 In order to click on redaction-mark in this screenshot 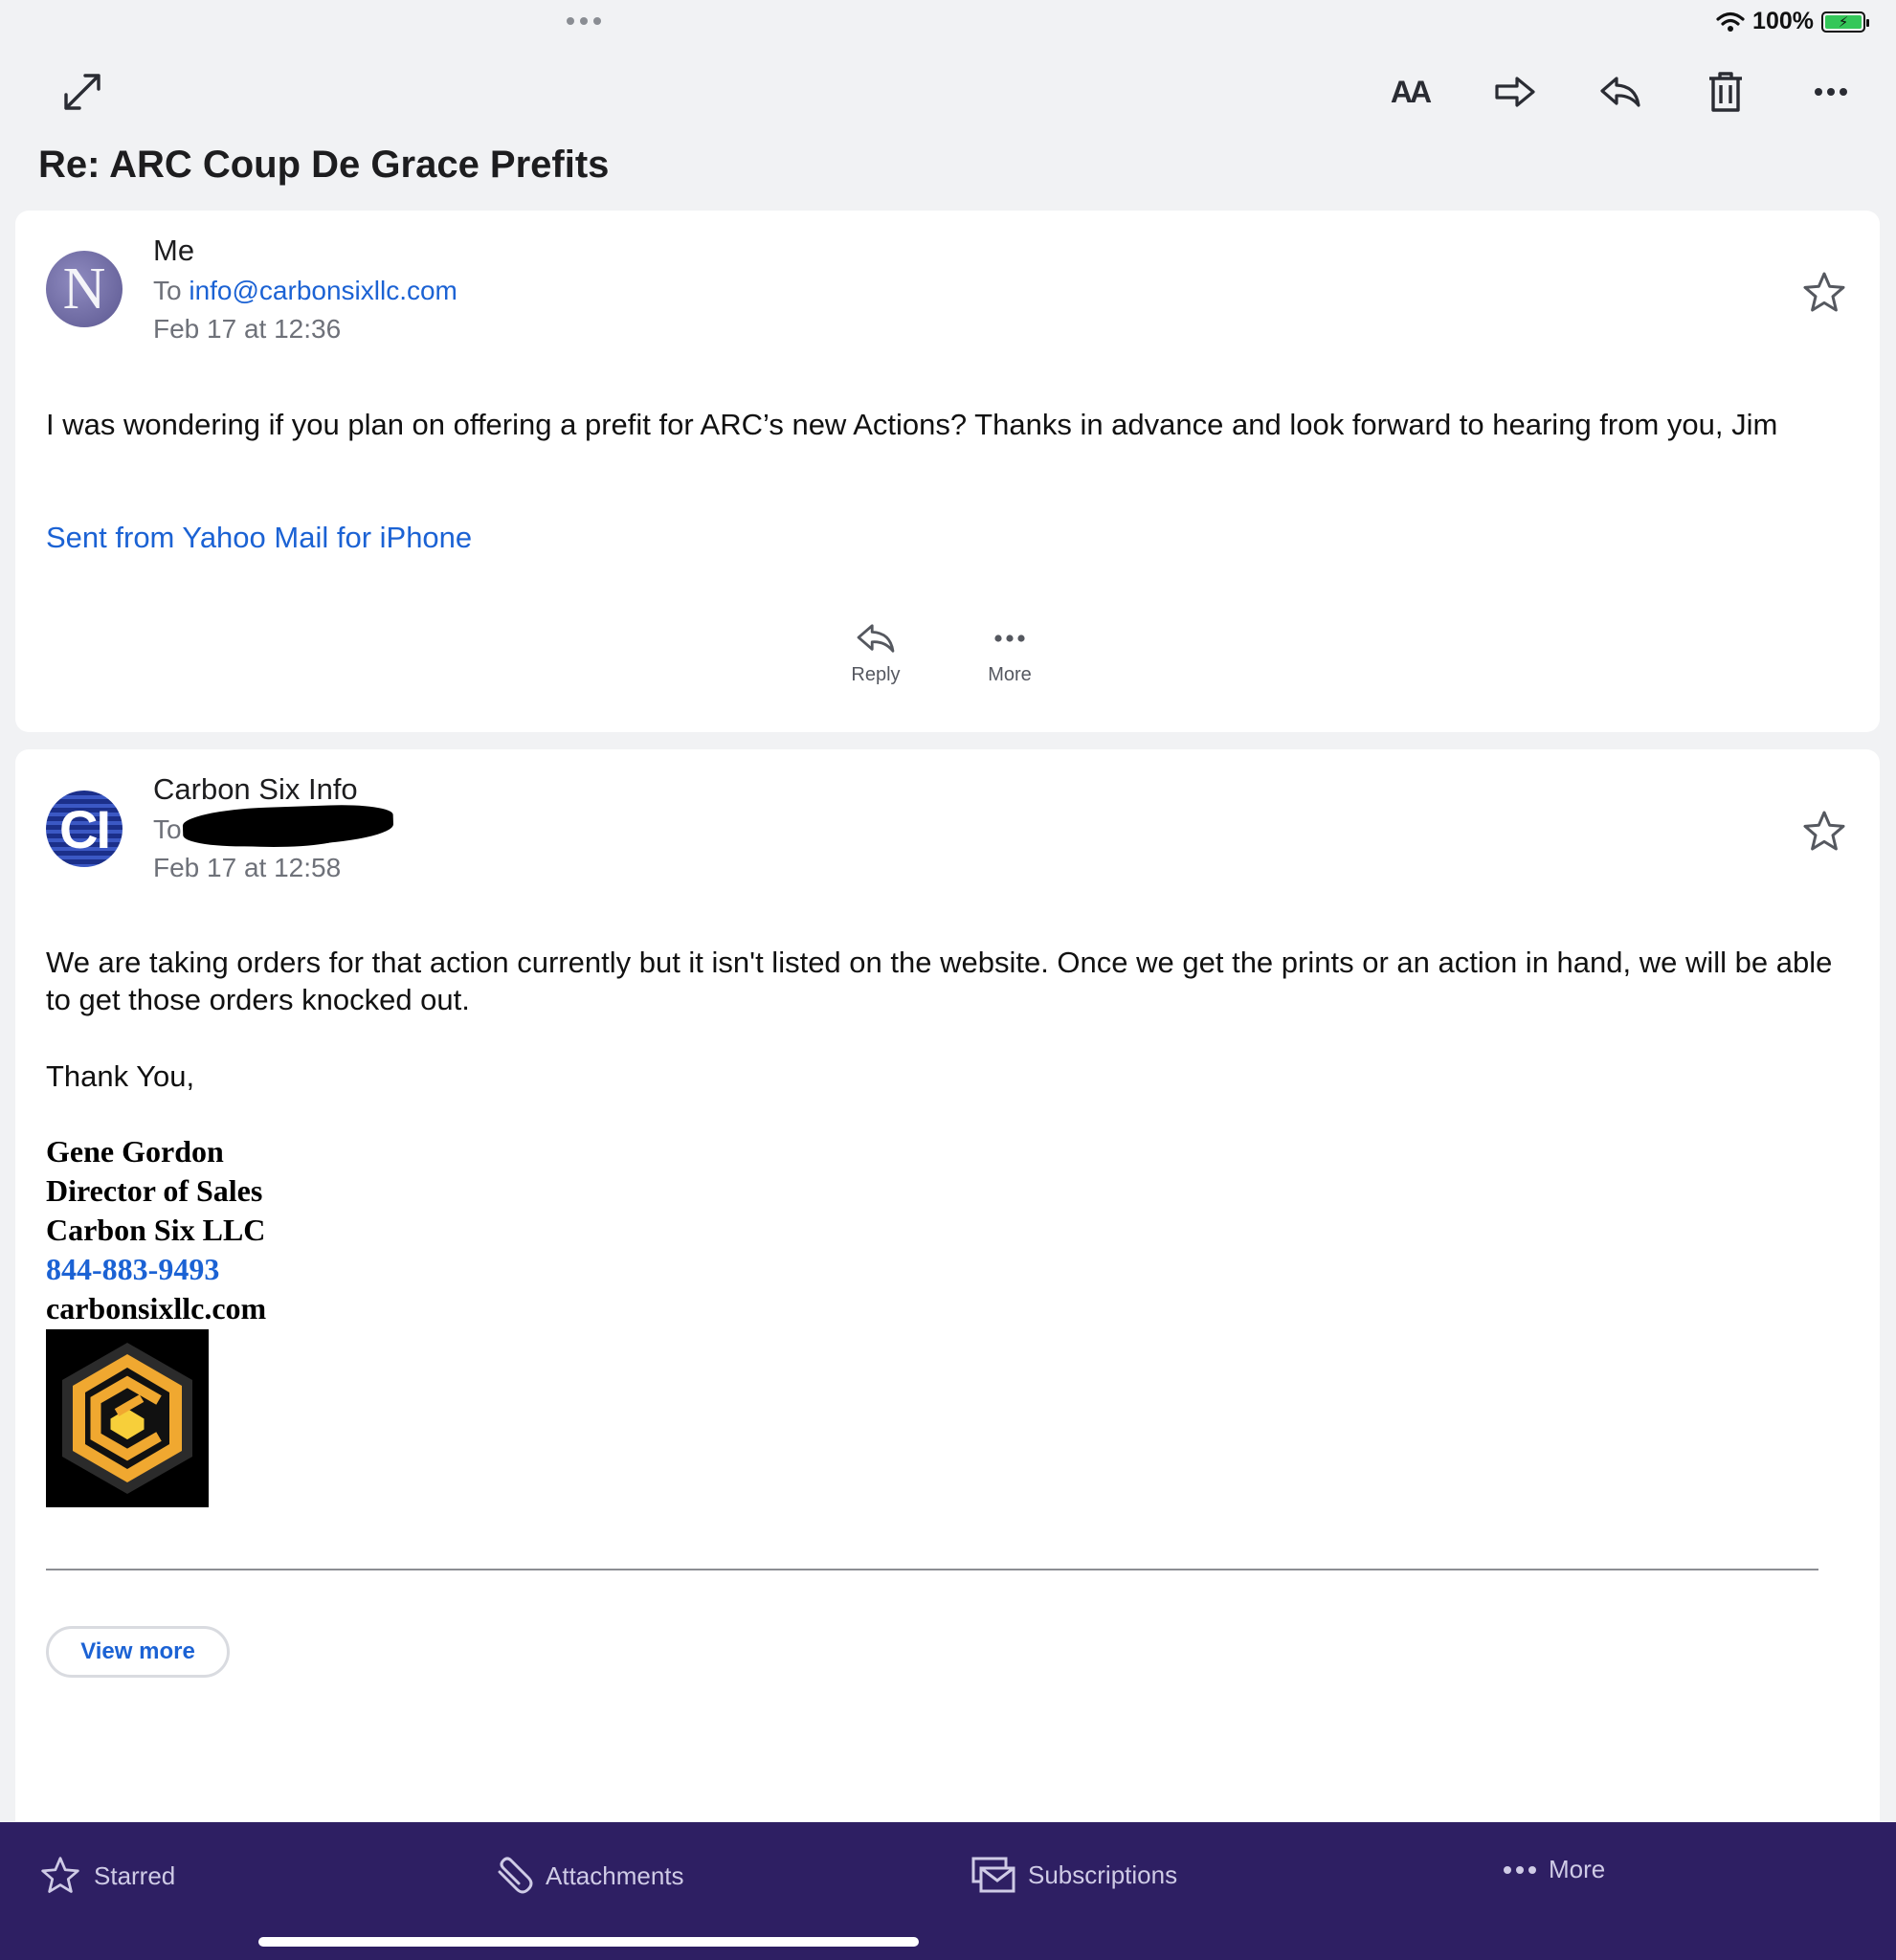, I will do `click(274, 836)`.